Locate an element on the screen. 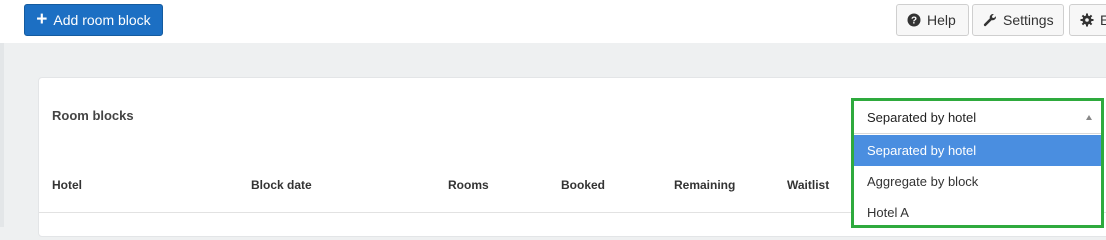  add-room-block-label: Add room block is located at coordinates (102, 20).